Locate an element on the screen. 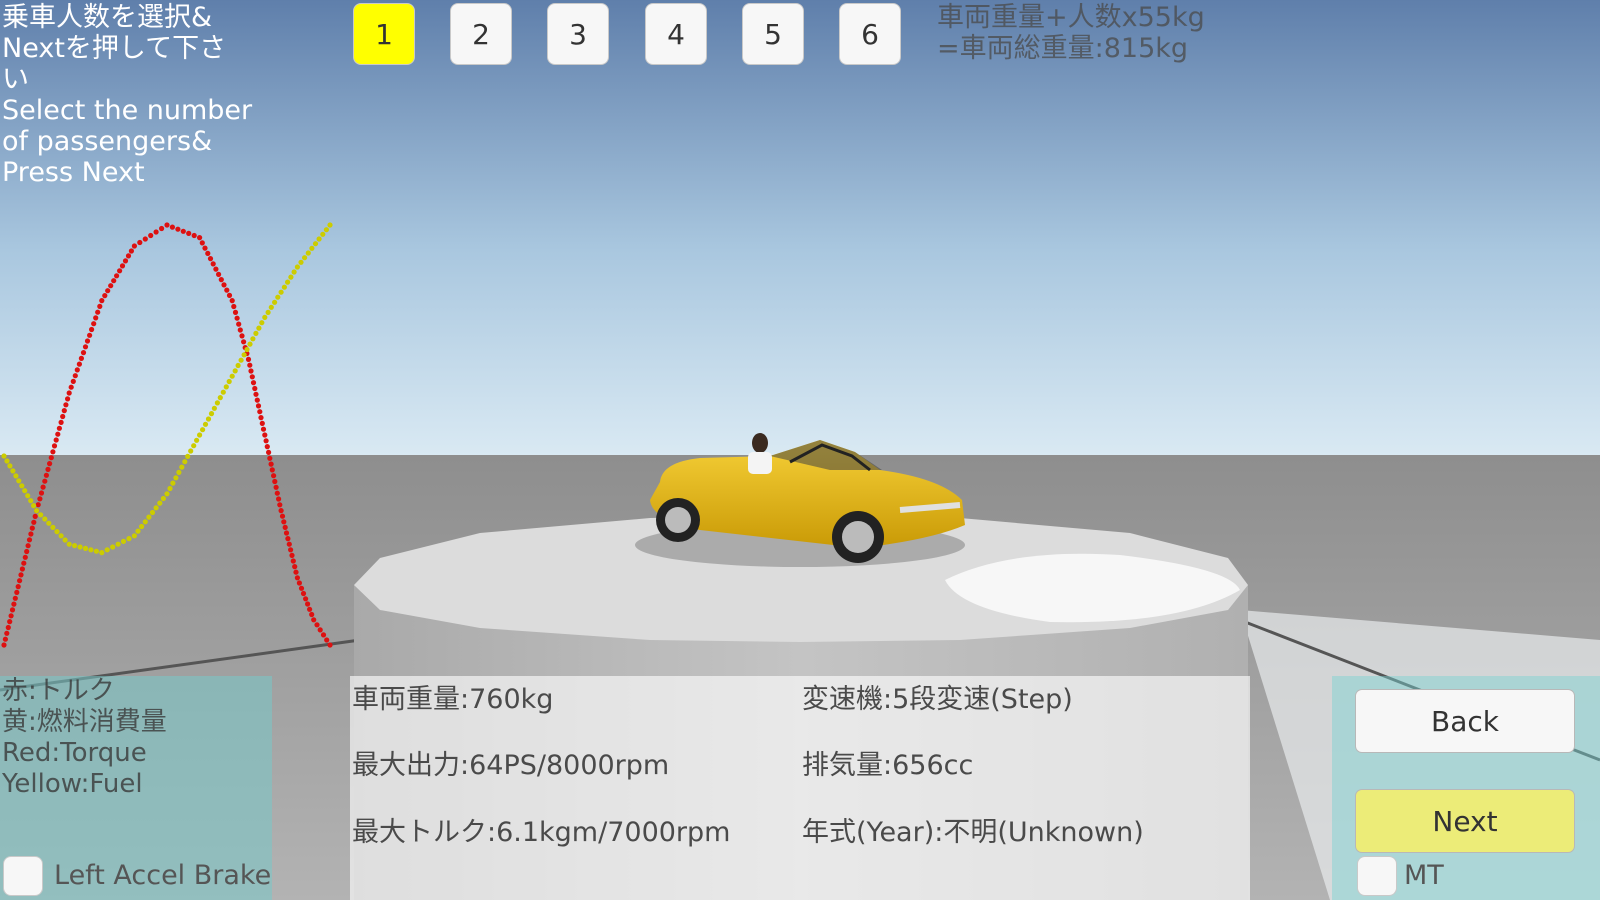 This screenshot has height=900, width=1600. instruction-line: of passengers& is located at coordinates (107, 141).